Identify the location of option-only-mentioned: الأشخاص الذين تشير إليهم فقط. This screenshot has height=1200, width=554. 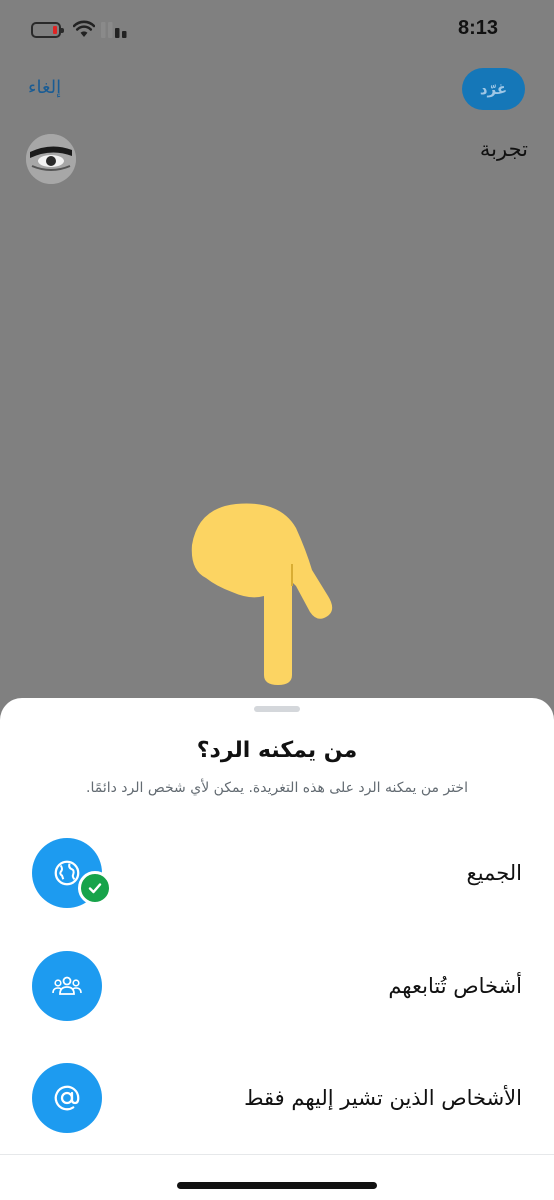
(277, 1098).